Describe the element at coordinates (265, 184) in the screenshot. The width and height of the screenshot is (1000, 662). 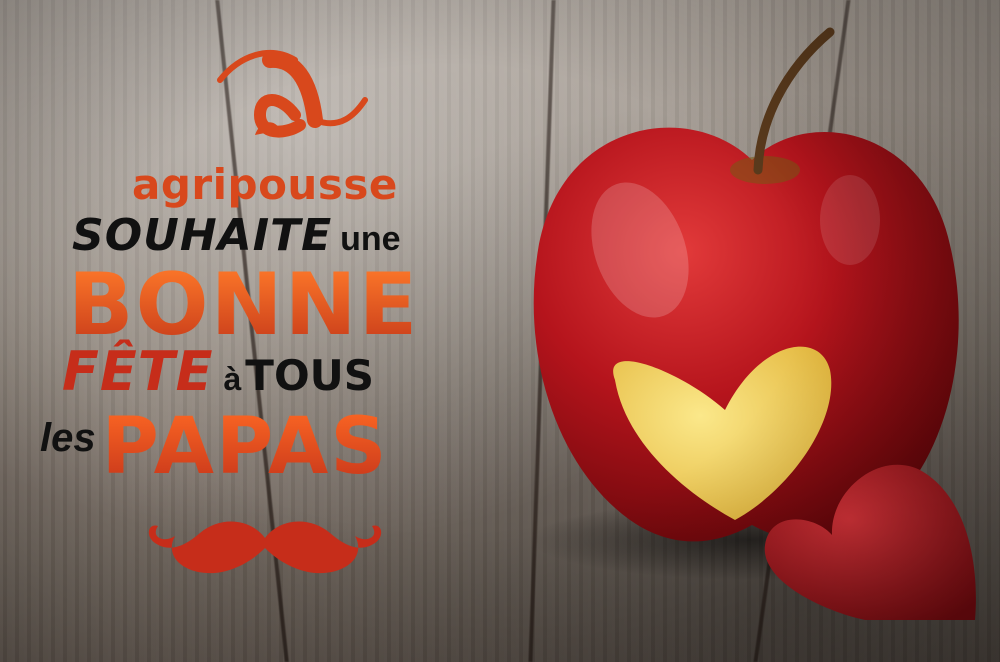
I see `brand-name: agripousse` at that location.